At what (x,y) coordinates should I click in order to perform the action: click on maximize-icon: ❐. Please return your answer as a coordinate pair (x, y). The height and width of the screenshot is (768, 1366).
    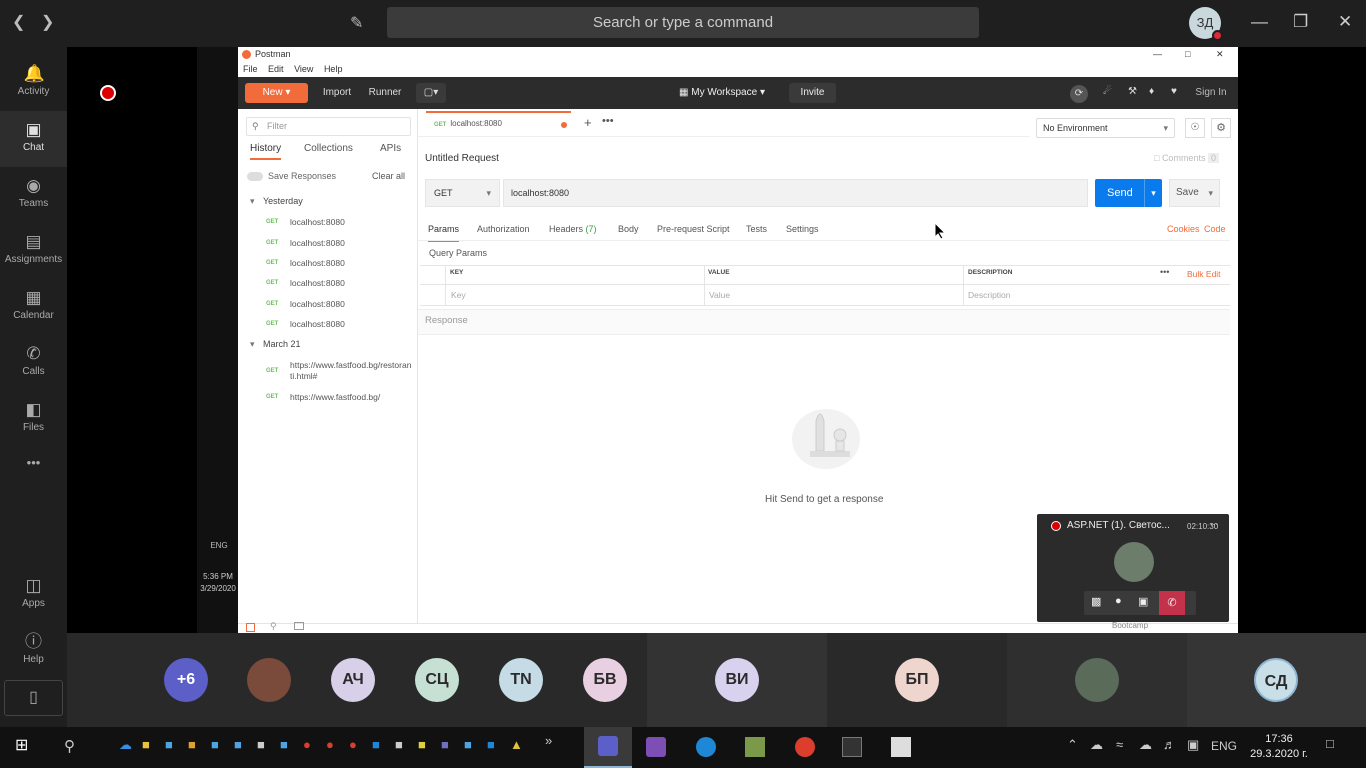
    Looking at the image, I should click on (1300, 22).